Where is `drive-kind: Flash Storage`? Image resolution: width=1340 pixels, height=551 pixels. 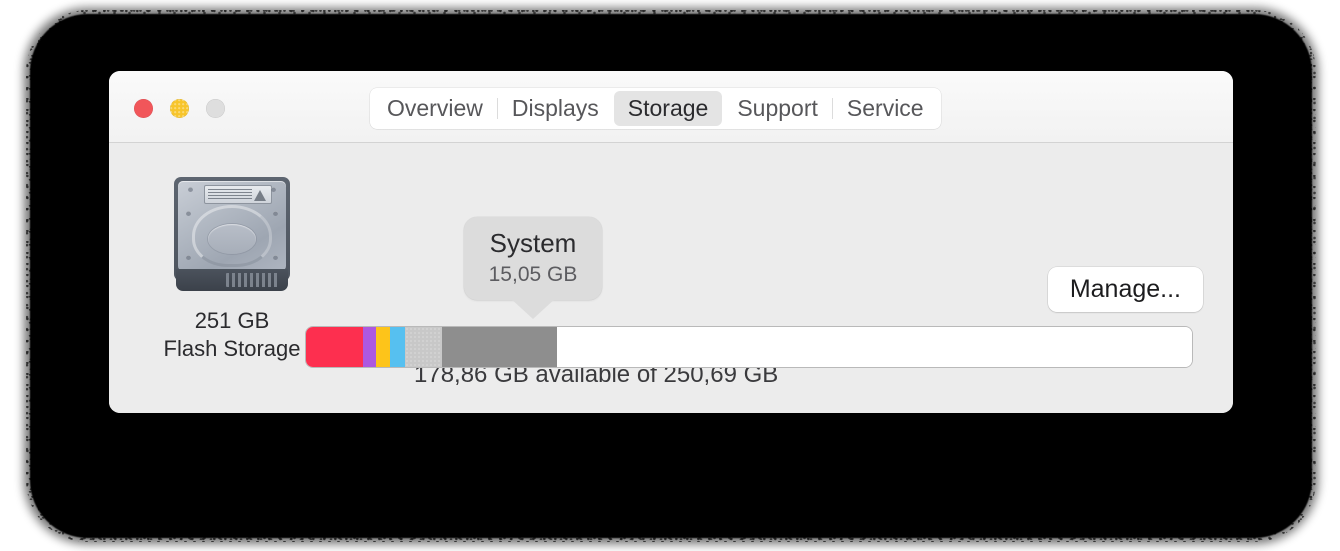 drive-kind: Flash Storage is located at coordinates (232, 348).